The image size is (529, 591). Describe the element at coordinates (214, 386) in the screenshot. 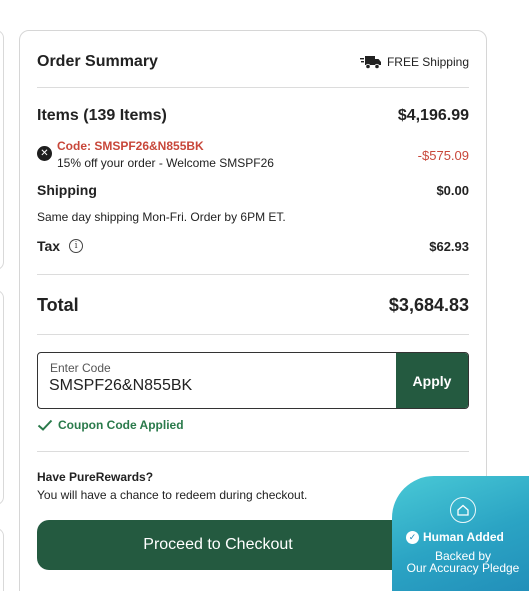

I see `promo-code-input` at that location.